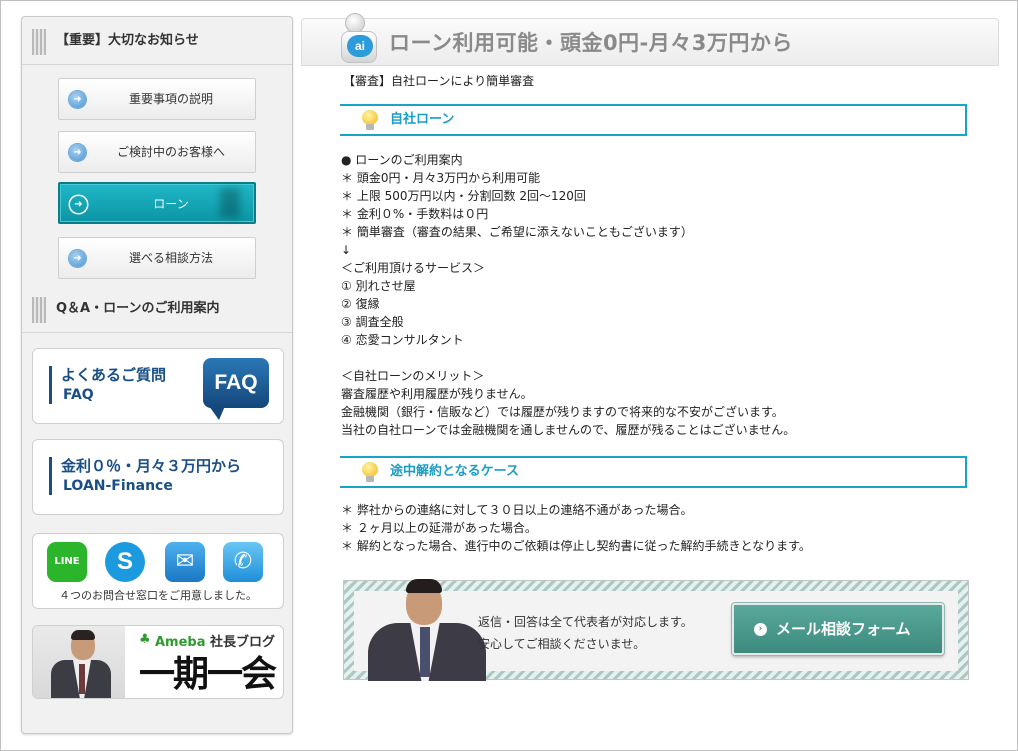 The image size is (1018, 751). Describe the element at coordinates (138, 308) in the screenshot. I see `heading-qa-label: Q＆A・ローンのご利用案内` at that location.